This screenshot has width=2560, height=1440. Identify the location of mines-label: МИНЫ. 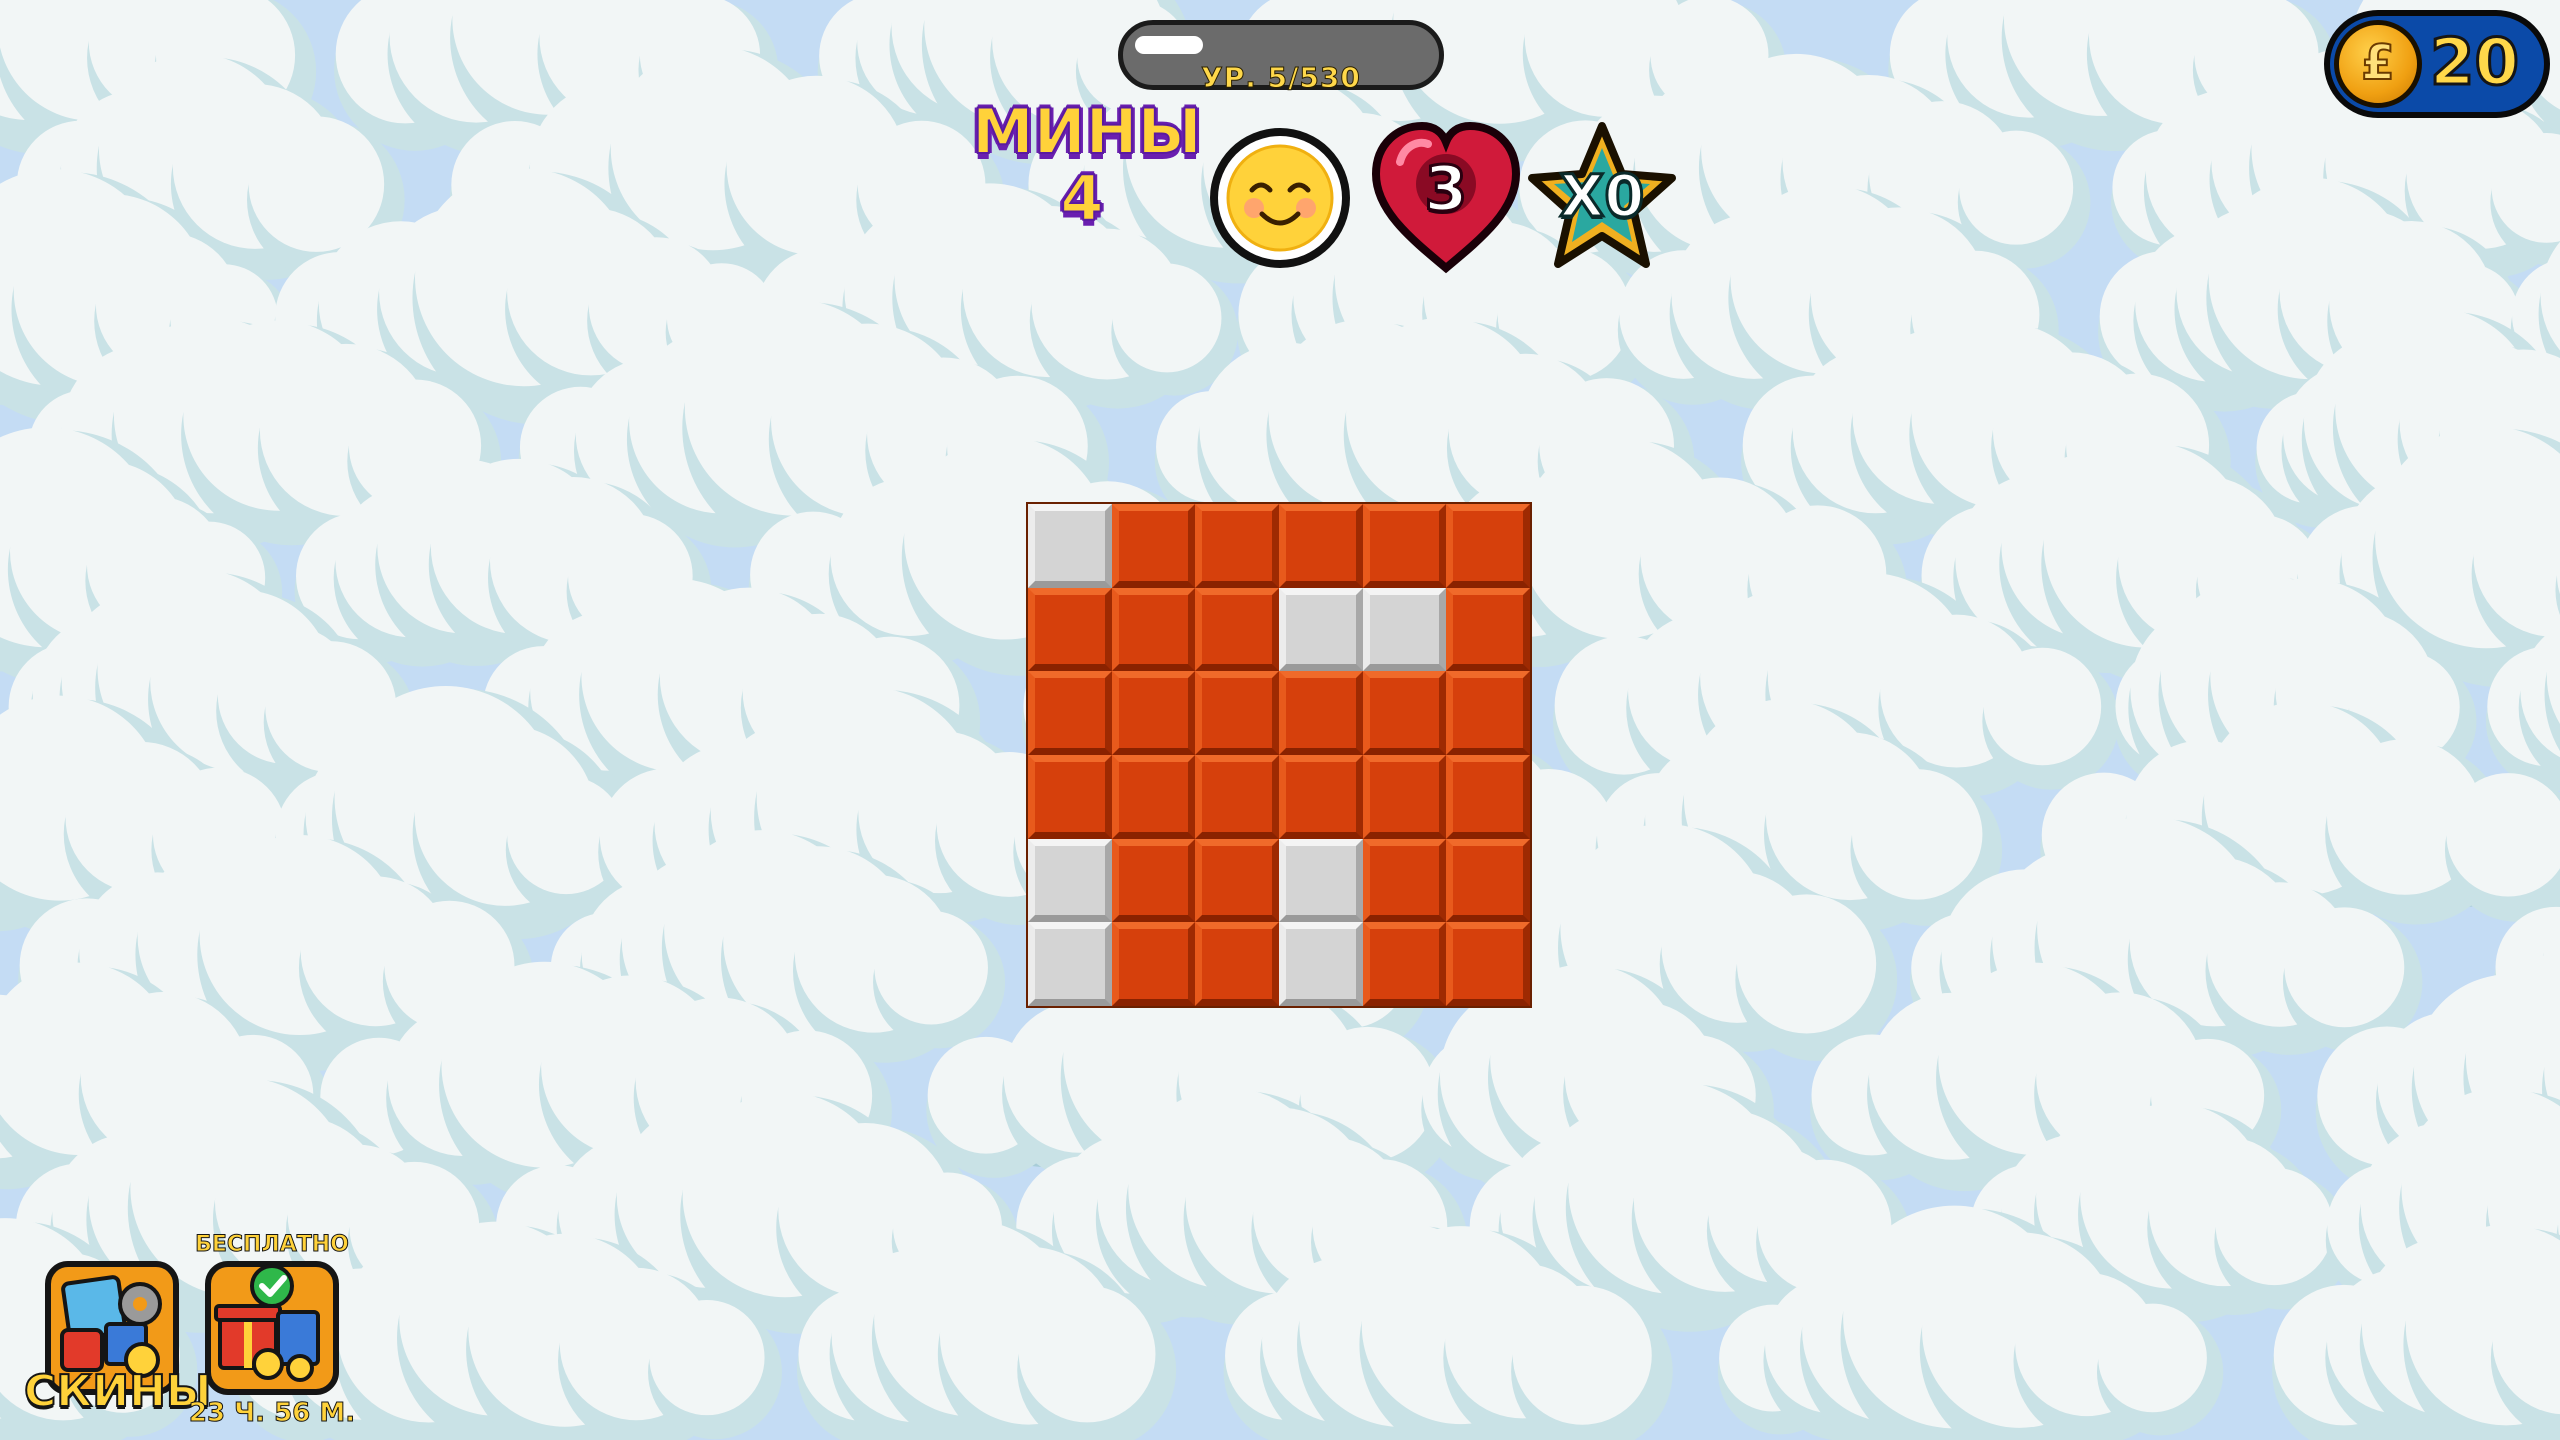
(1087, 131).